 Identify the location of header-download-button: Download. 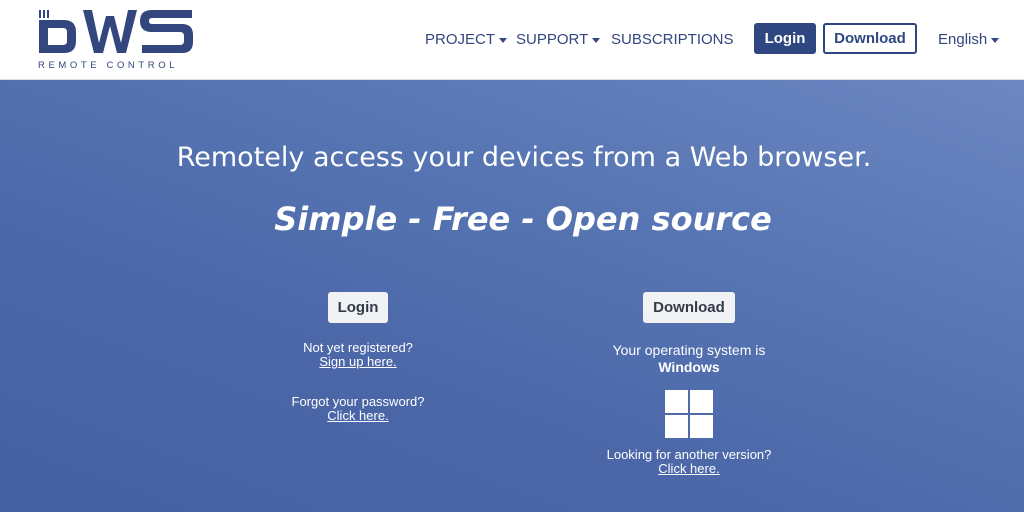
(870, 38).